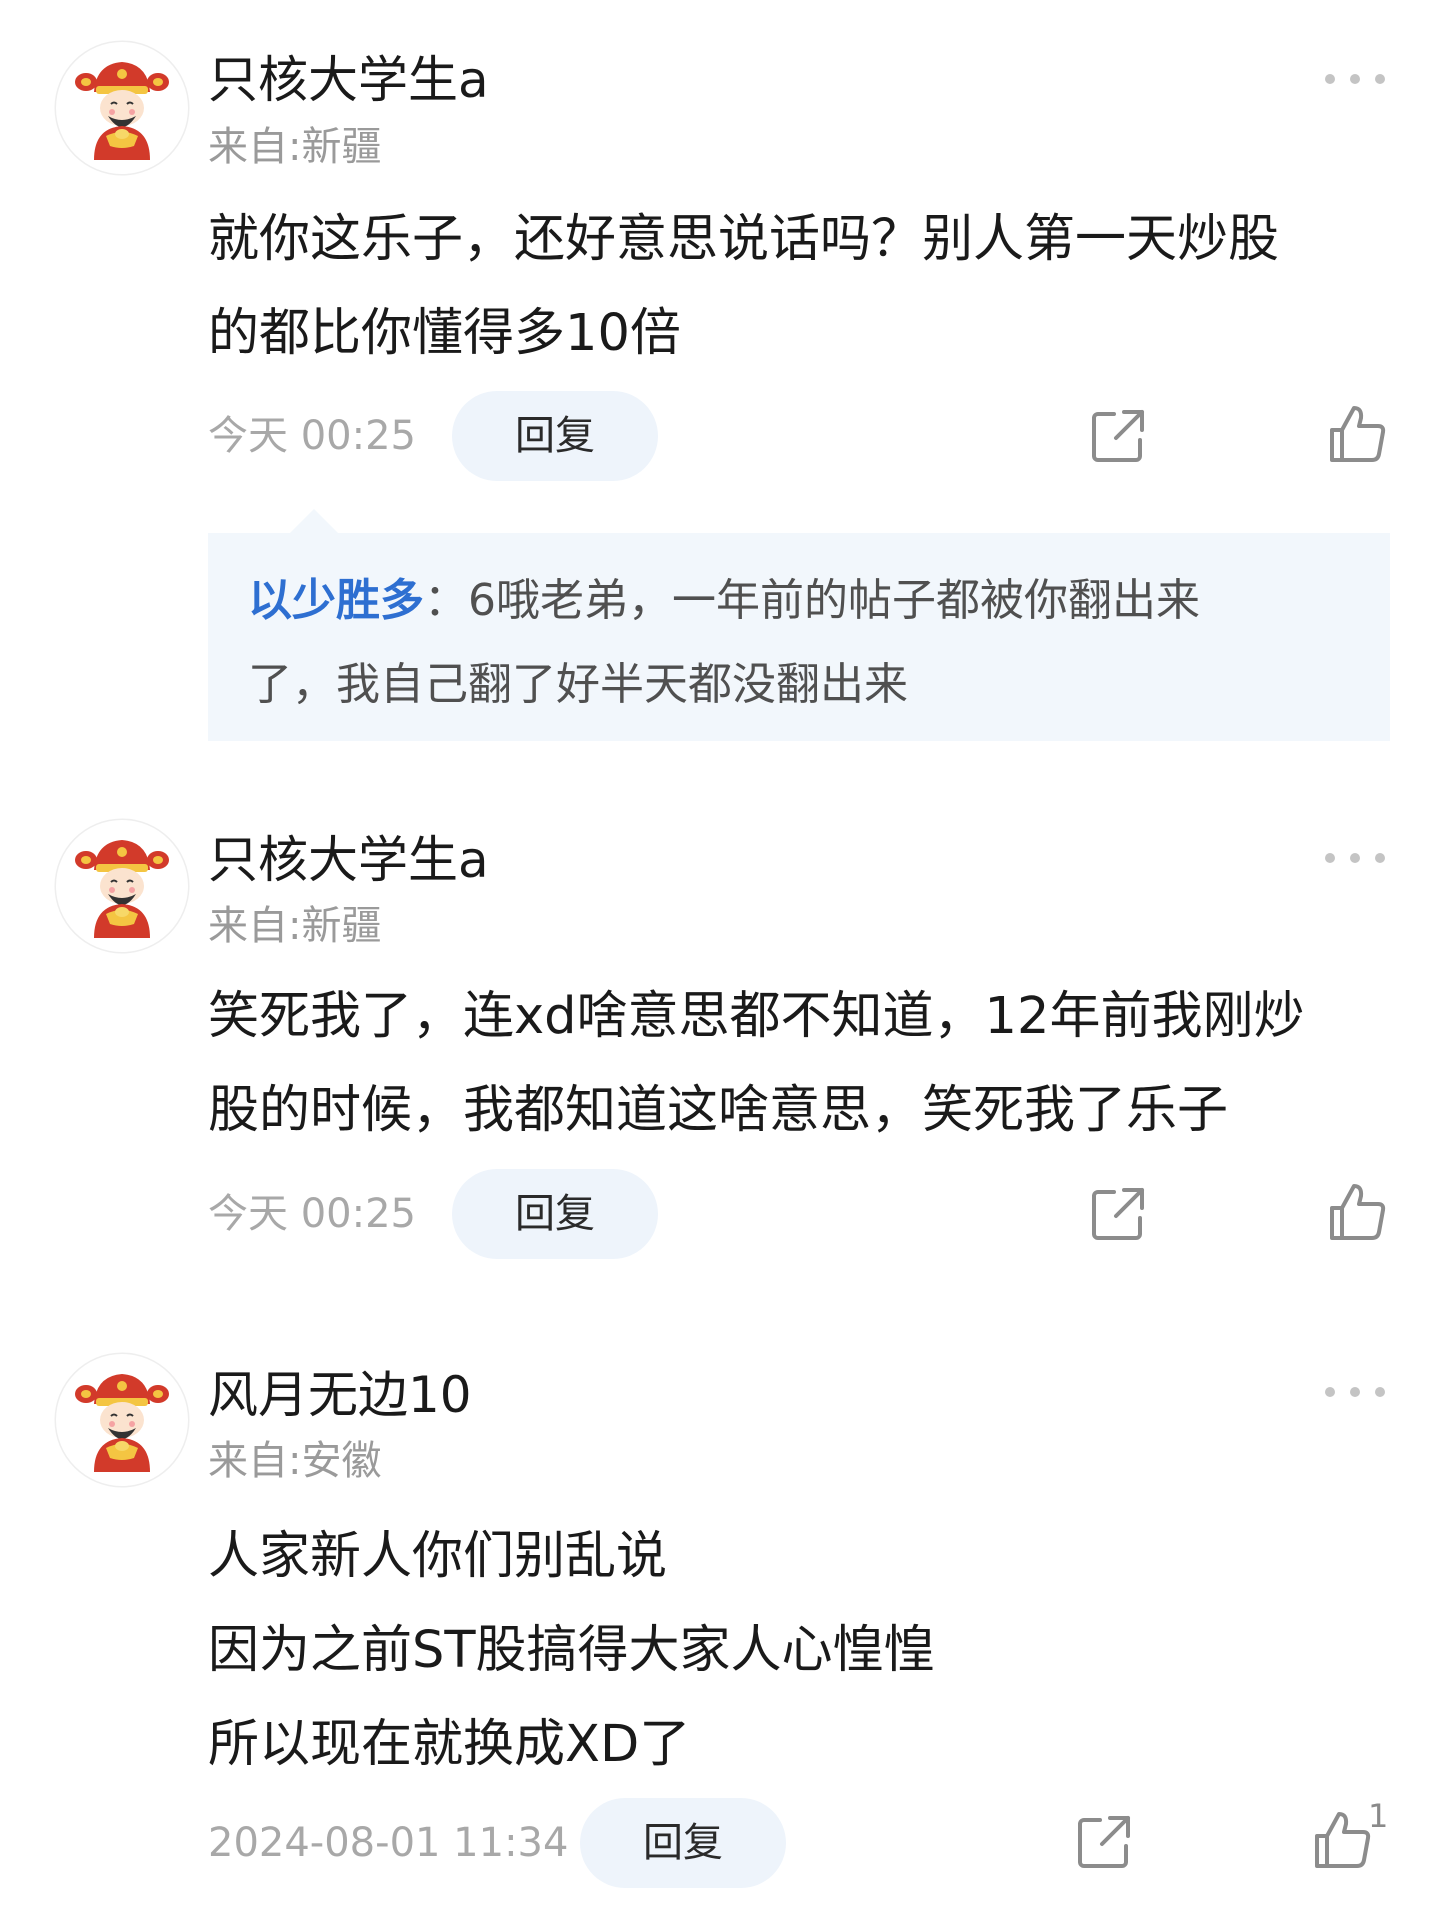  I want to click on sub-reply-box: 以少胜多：6哦老弟，一年前的帖子都被你翻出来 了，我自己翻了好半天都没翻出来, so click(799, 637).